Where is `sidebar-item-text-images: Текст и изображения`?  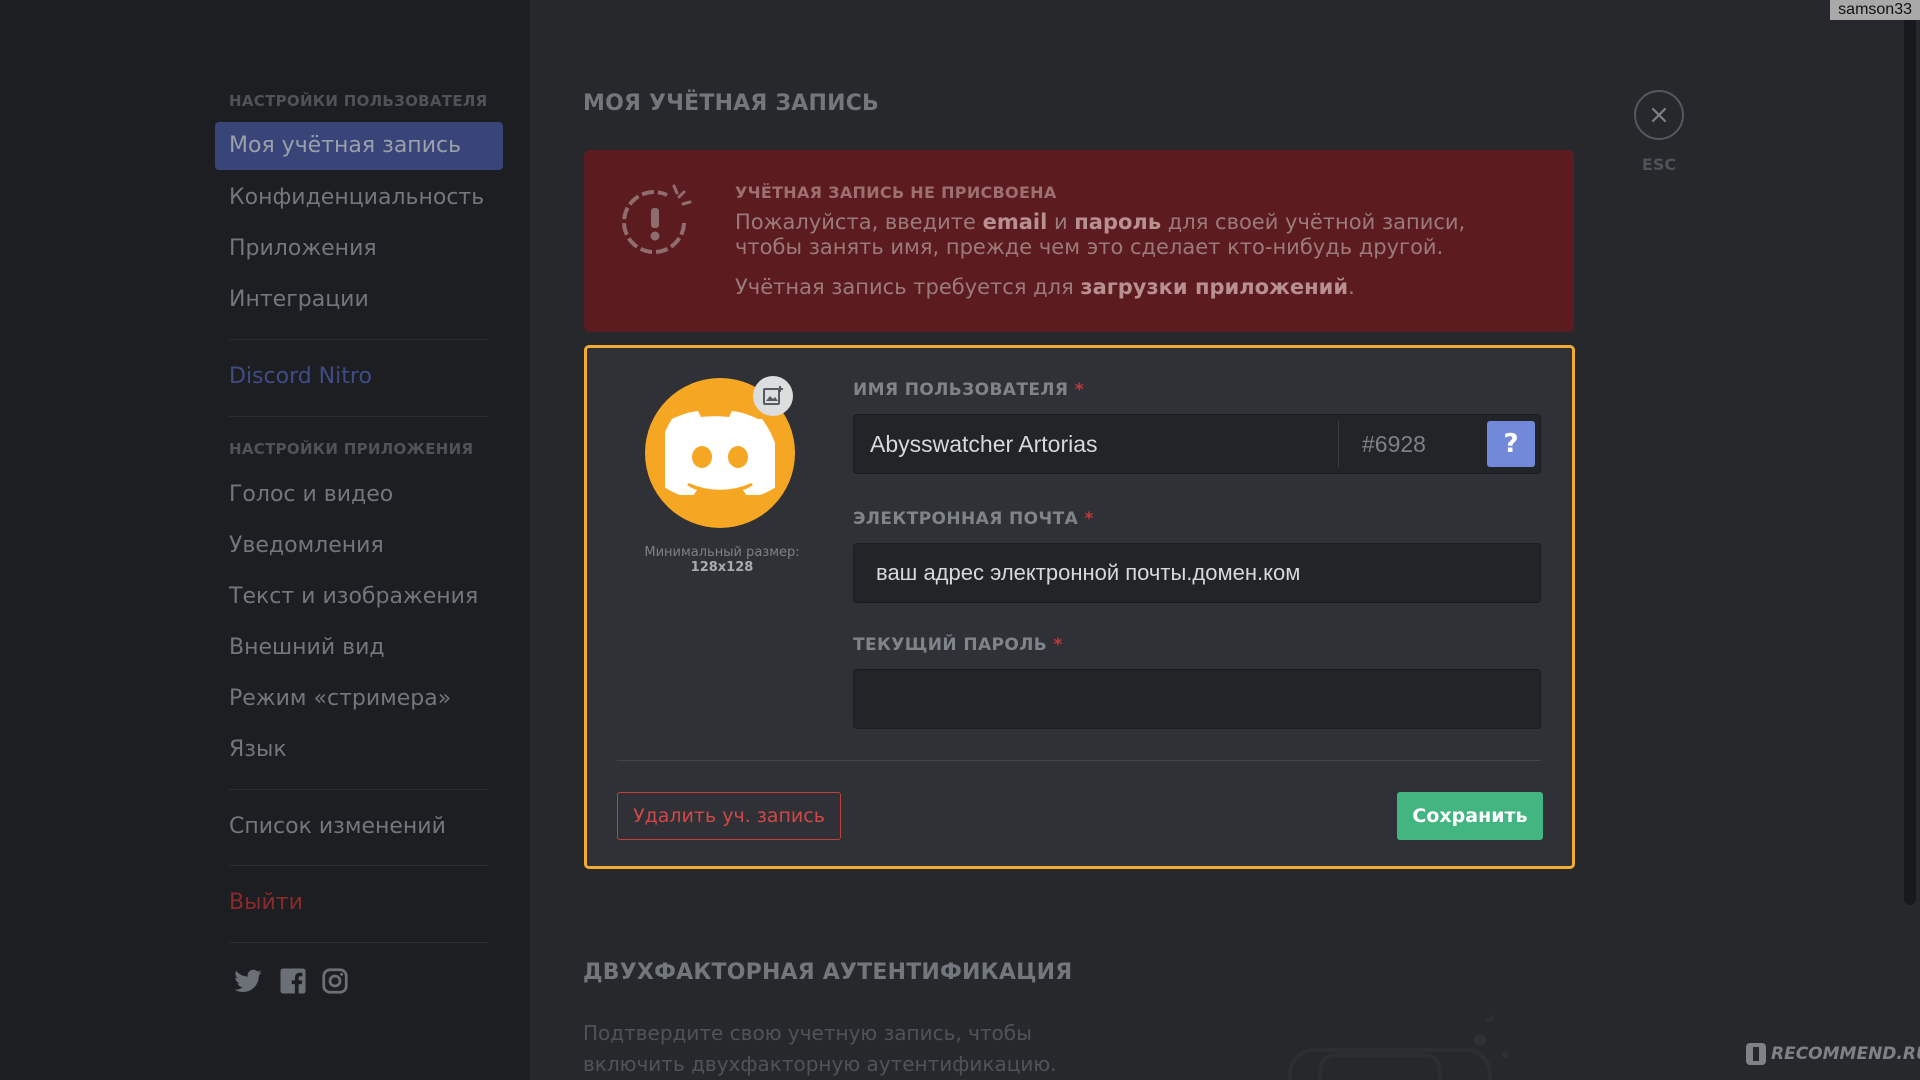
sidebar-item-text-images: Текст и изображения is located at coordinates (359, 597).